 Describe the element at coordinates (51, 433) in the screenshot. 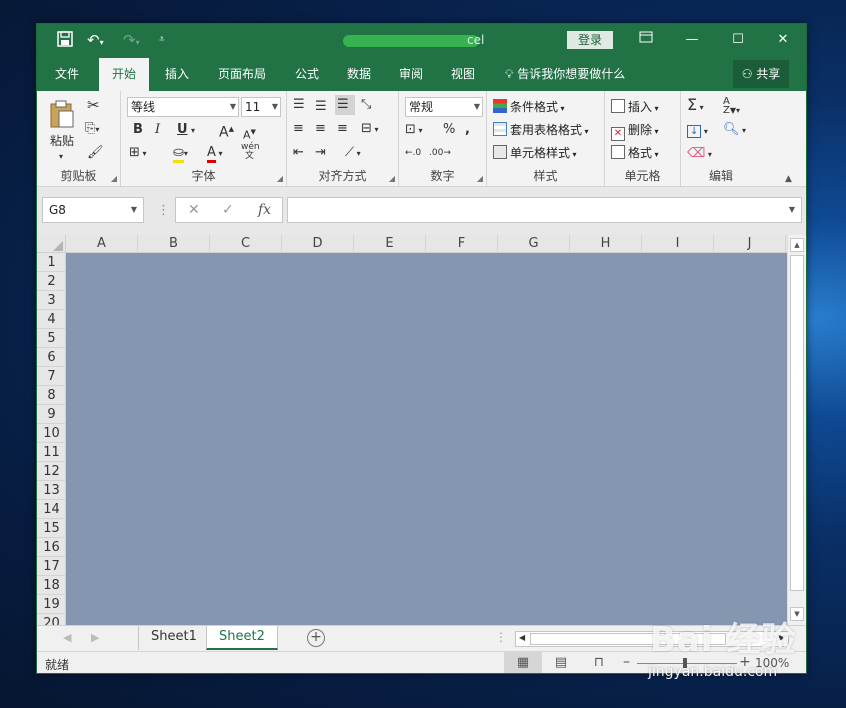

I see `row-header: 10` at that location.